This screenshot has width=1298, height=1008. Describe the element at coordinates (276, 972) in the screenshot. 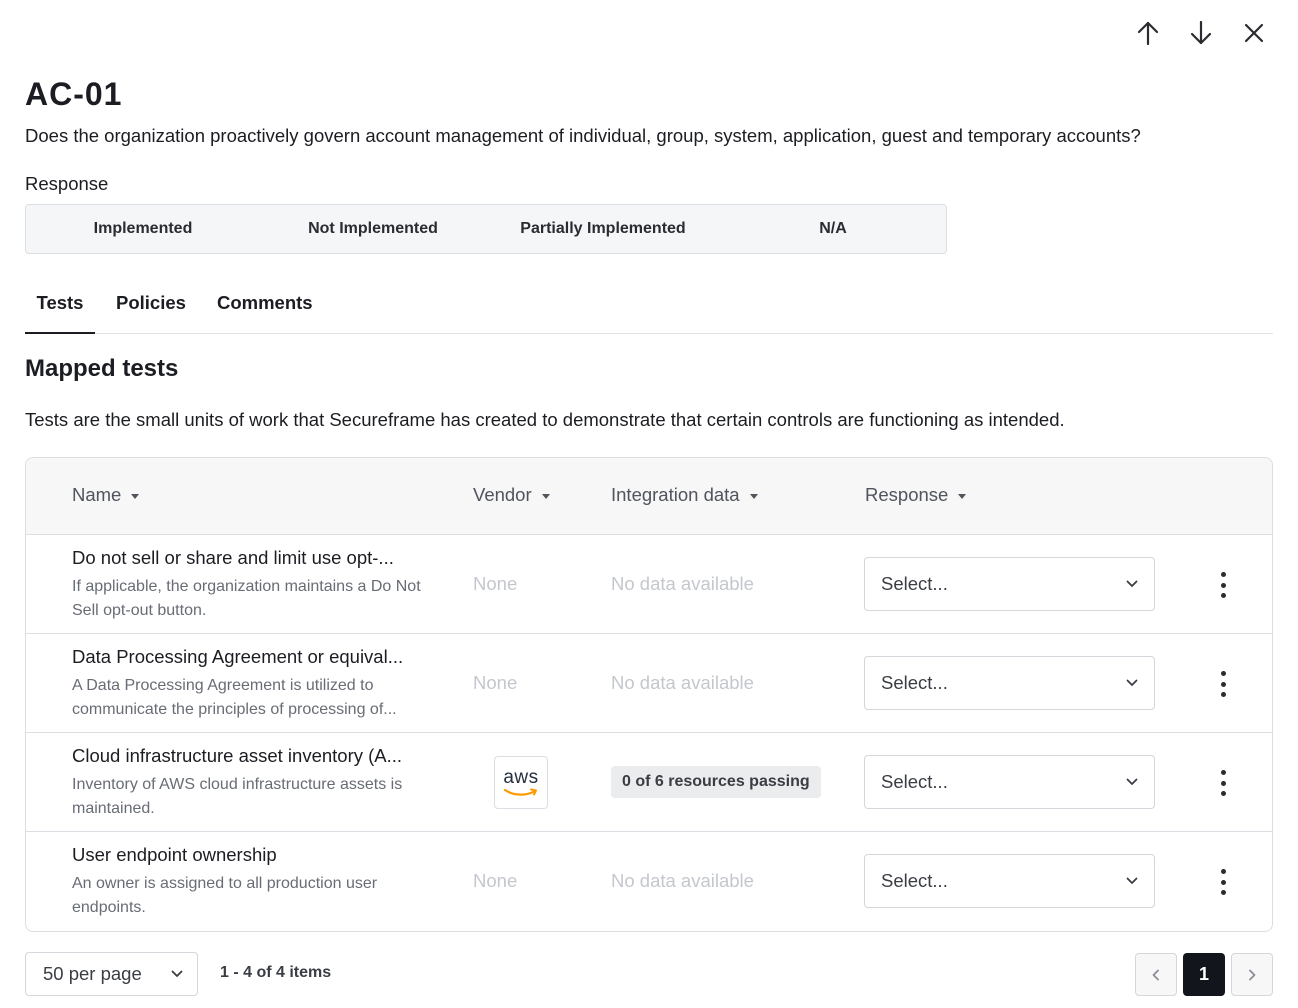

I see `items-count: 1 - 4 of 4 items` at that location.